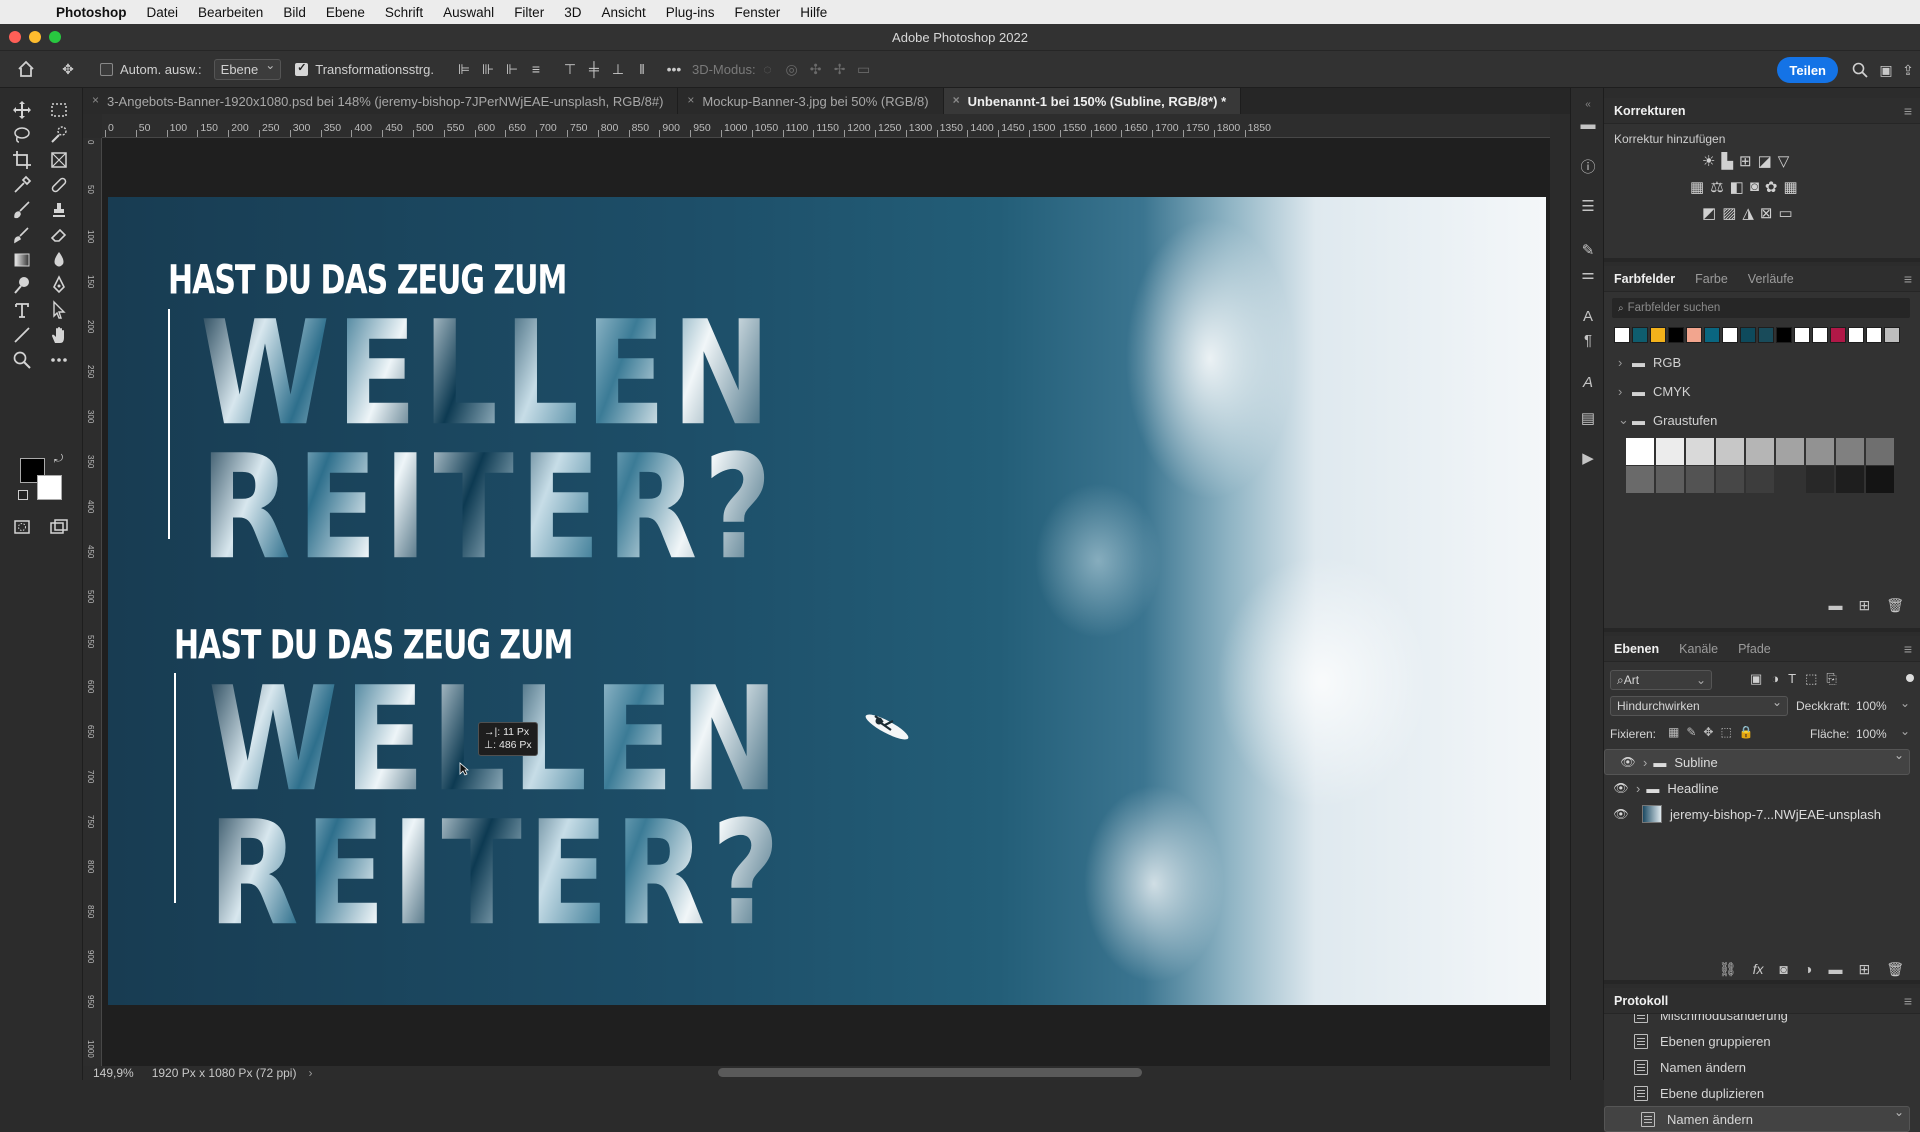  I want to click on brightness-adjustment-icon: ☀, so click(1708, 161).